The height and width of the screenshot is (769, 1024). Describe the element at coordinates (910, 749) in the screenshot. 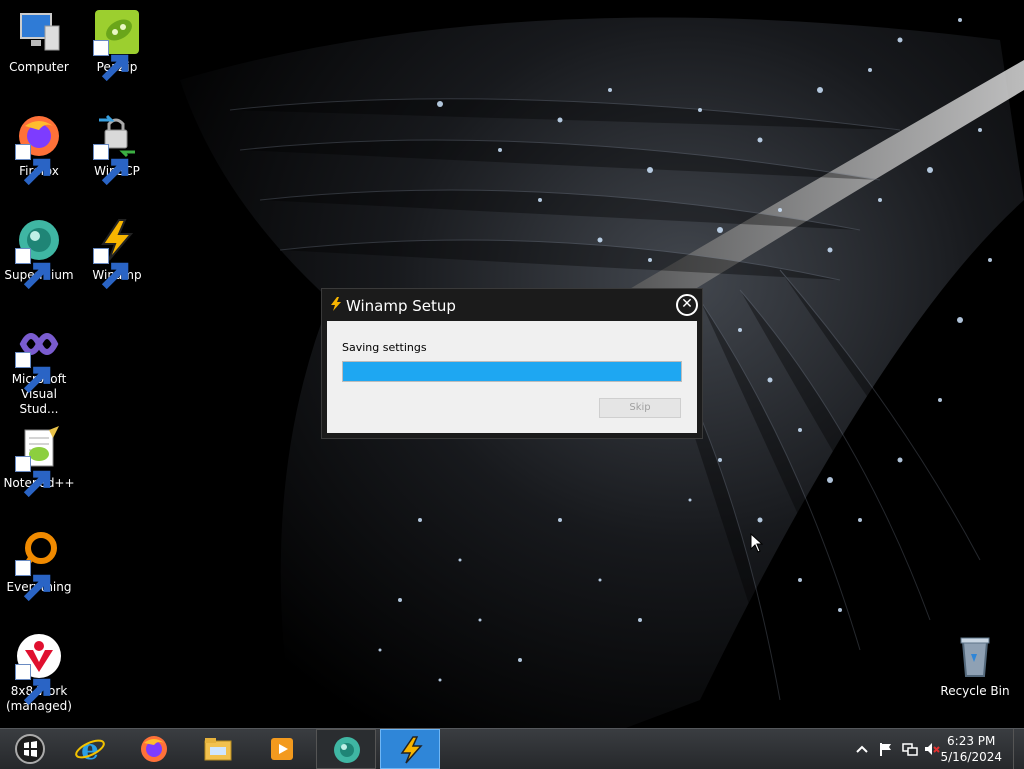

I see `network-icon` at that location.